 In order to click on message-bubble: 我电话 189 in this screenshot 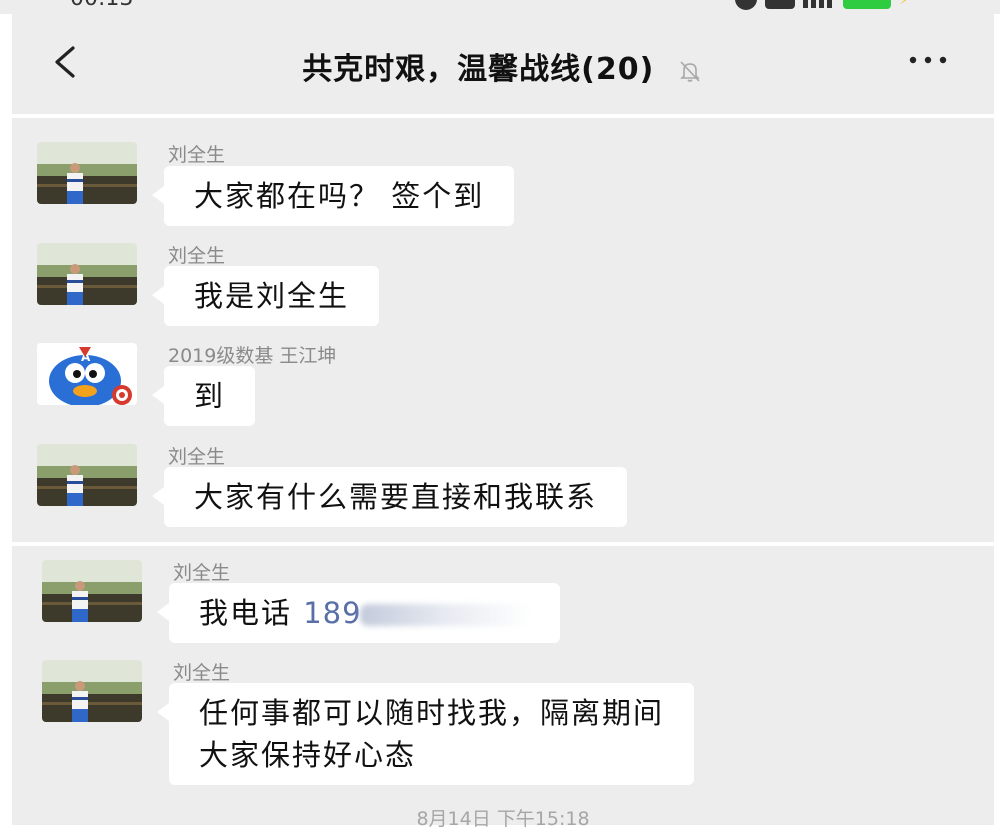, I will do `click(358, 613)`.